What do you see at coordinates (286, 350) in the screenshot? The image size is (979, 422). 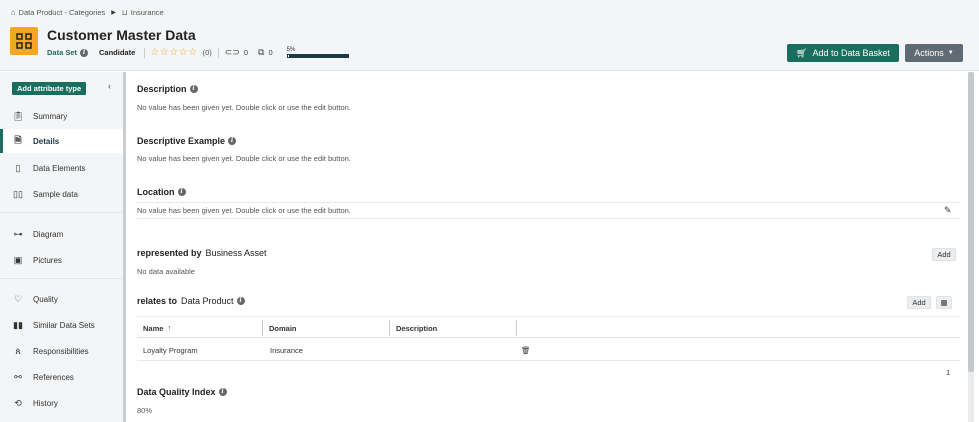 I see `cell-domain: Insurance` at bounding box center [286, 350].